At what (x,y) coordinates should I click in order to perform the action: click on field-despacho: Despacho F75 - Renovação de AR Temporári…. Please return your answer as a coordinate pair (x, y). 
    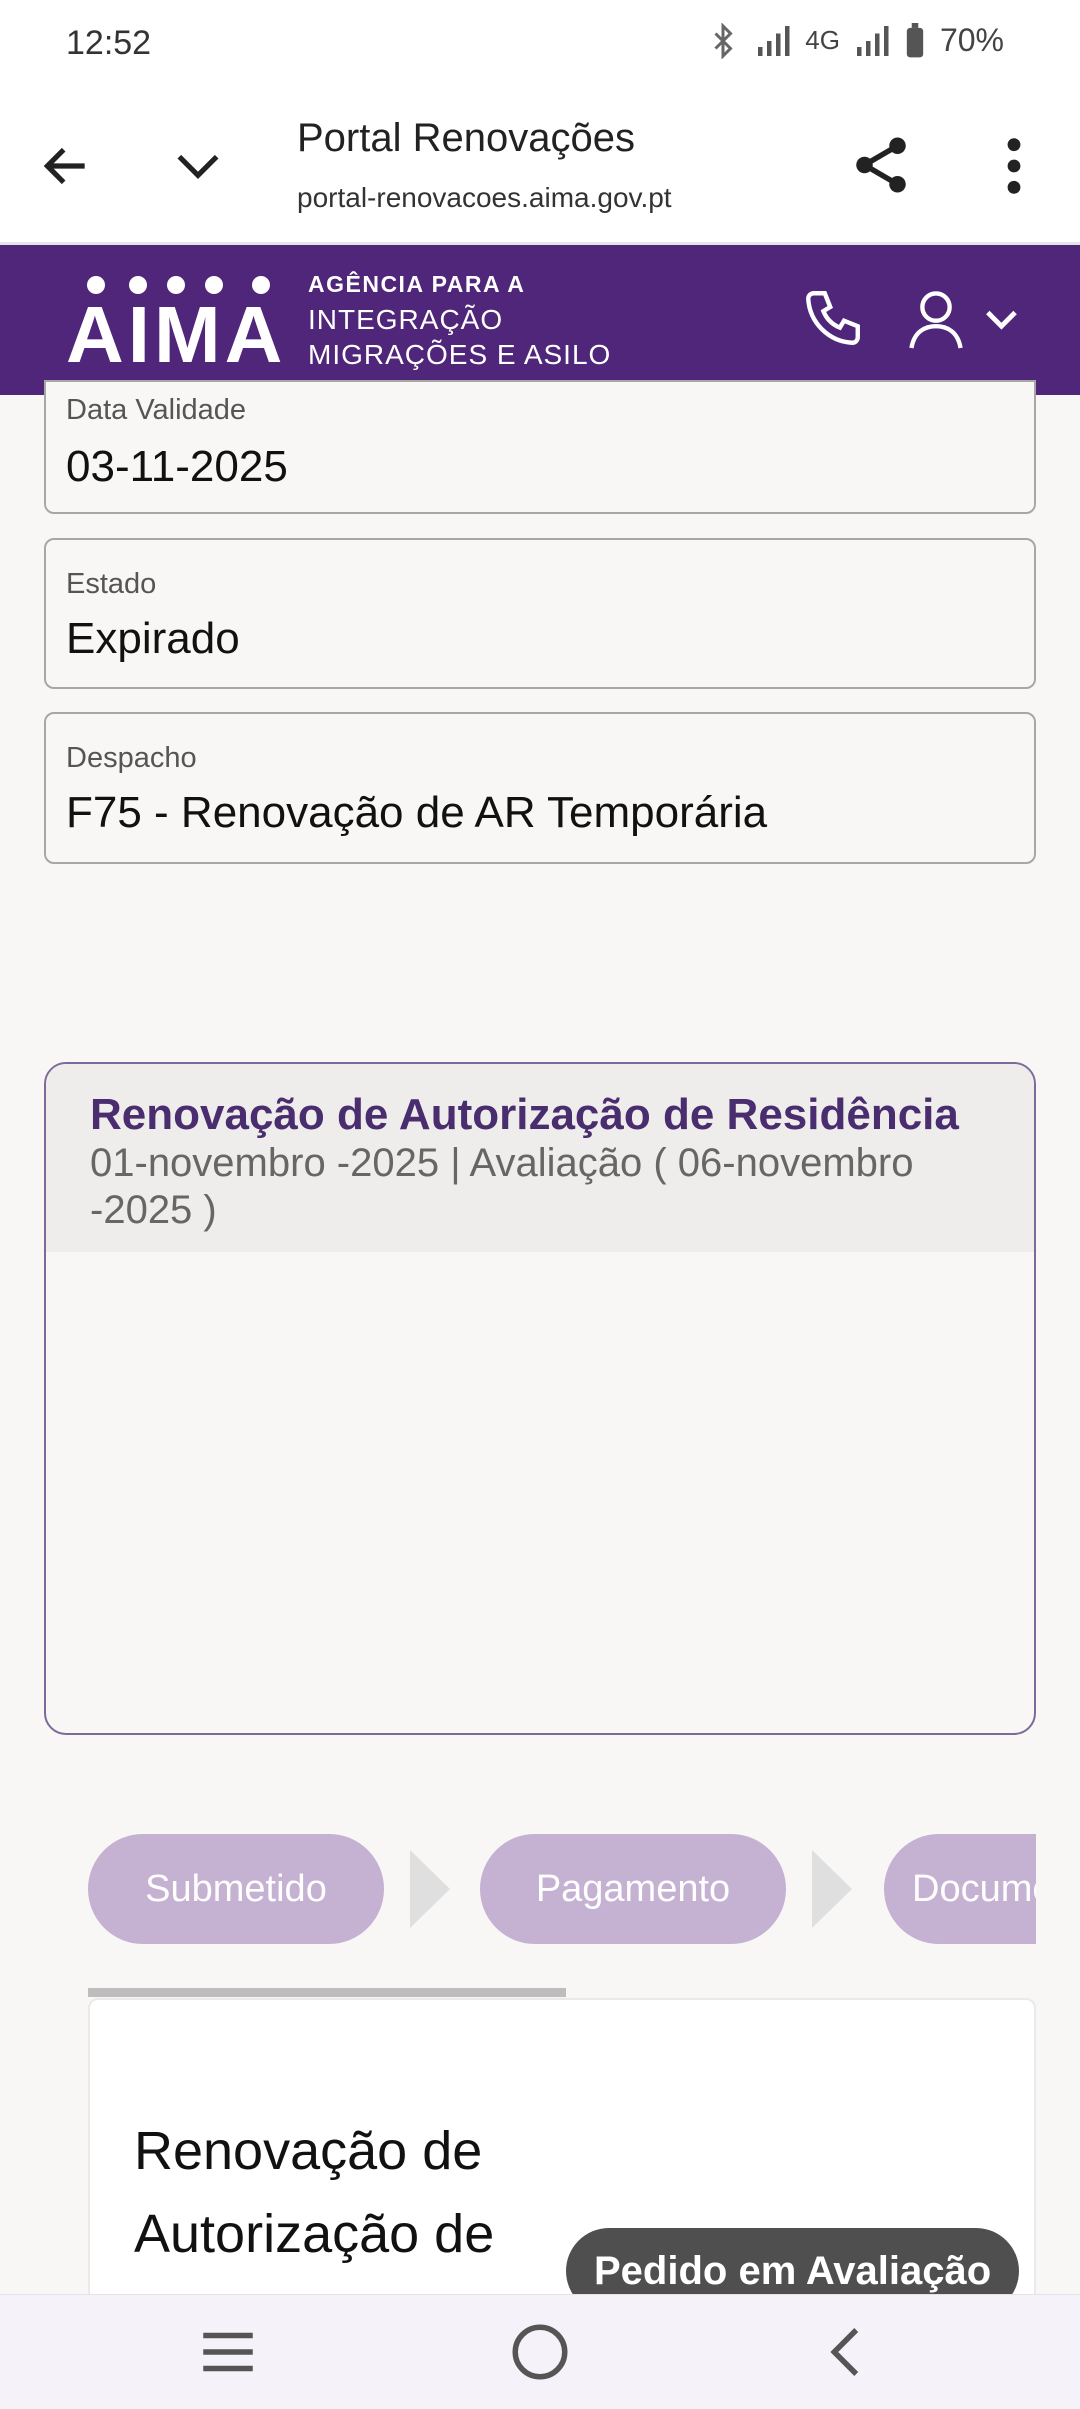
    Looking at the image, I should click on (540, 788).